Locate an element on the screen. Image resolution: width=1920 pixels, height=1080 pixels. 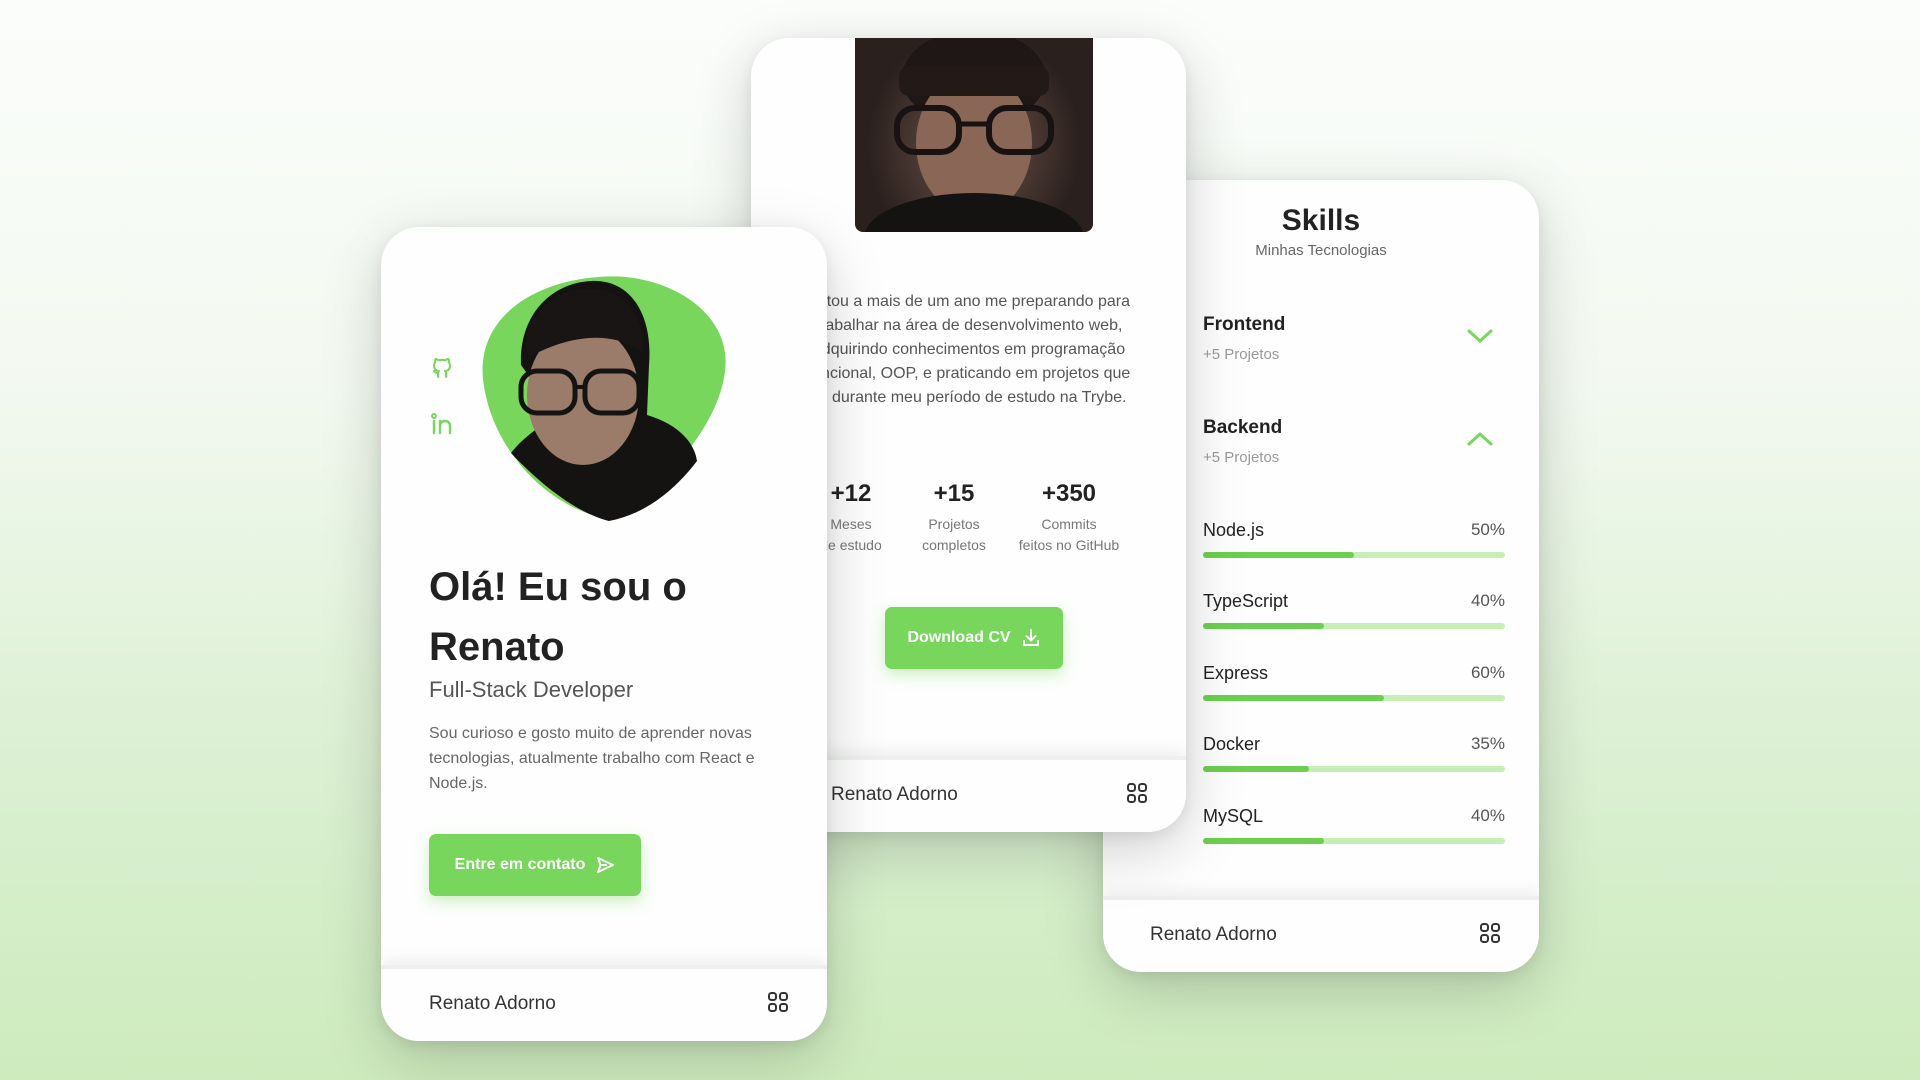
download-cv-label: Download CV is located at coordinates (959, 637).